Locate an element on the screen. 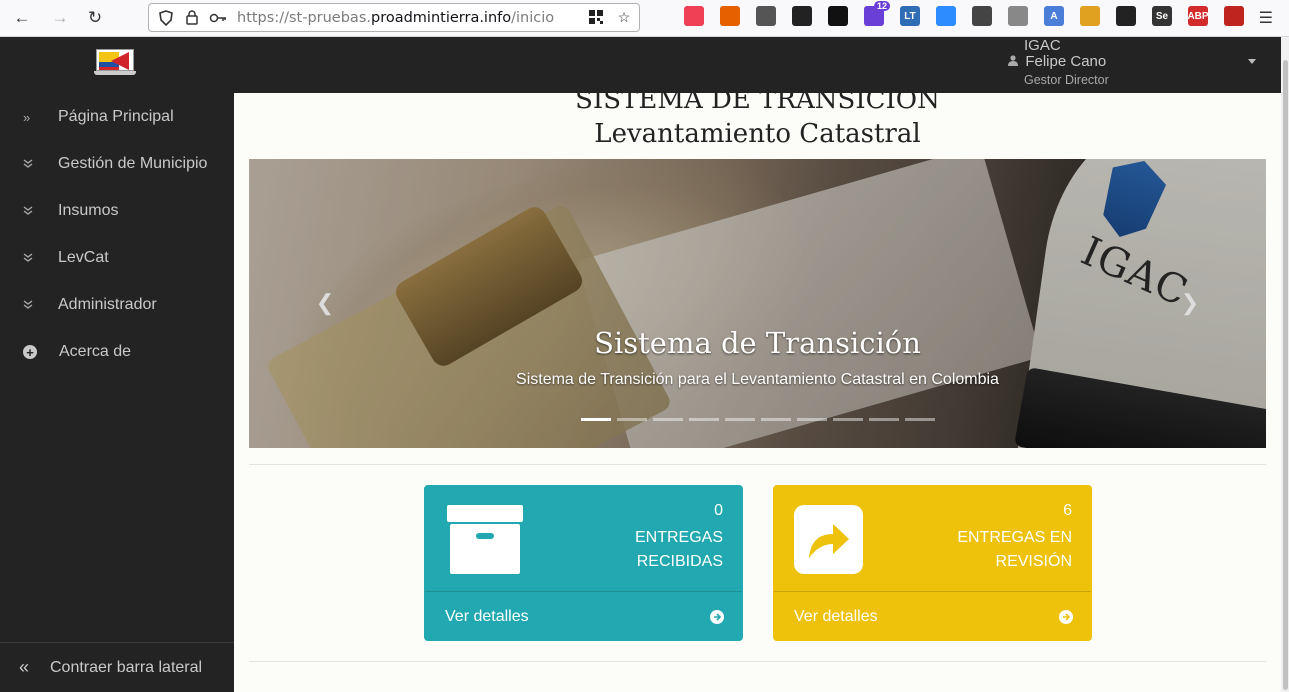 The width and height of the screenshot is (1289, 692). panel-count: 6 is located at coordinates (1067, 510).